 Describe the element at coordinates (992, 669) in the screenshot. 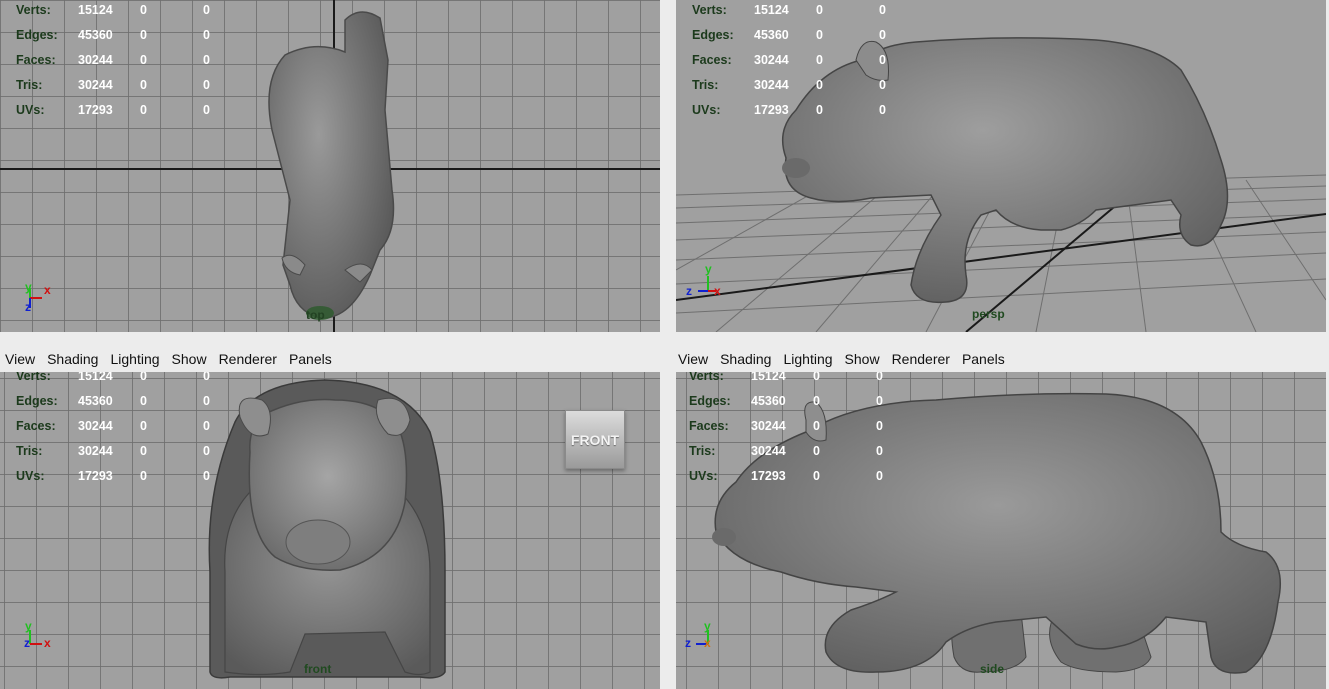

I see `camera-label-side: side` at that location.